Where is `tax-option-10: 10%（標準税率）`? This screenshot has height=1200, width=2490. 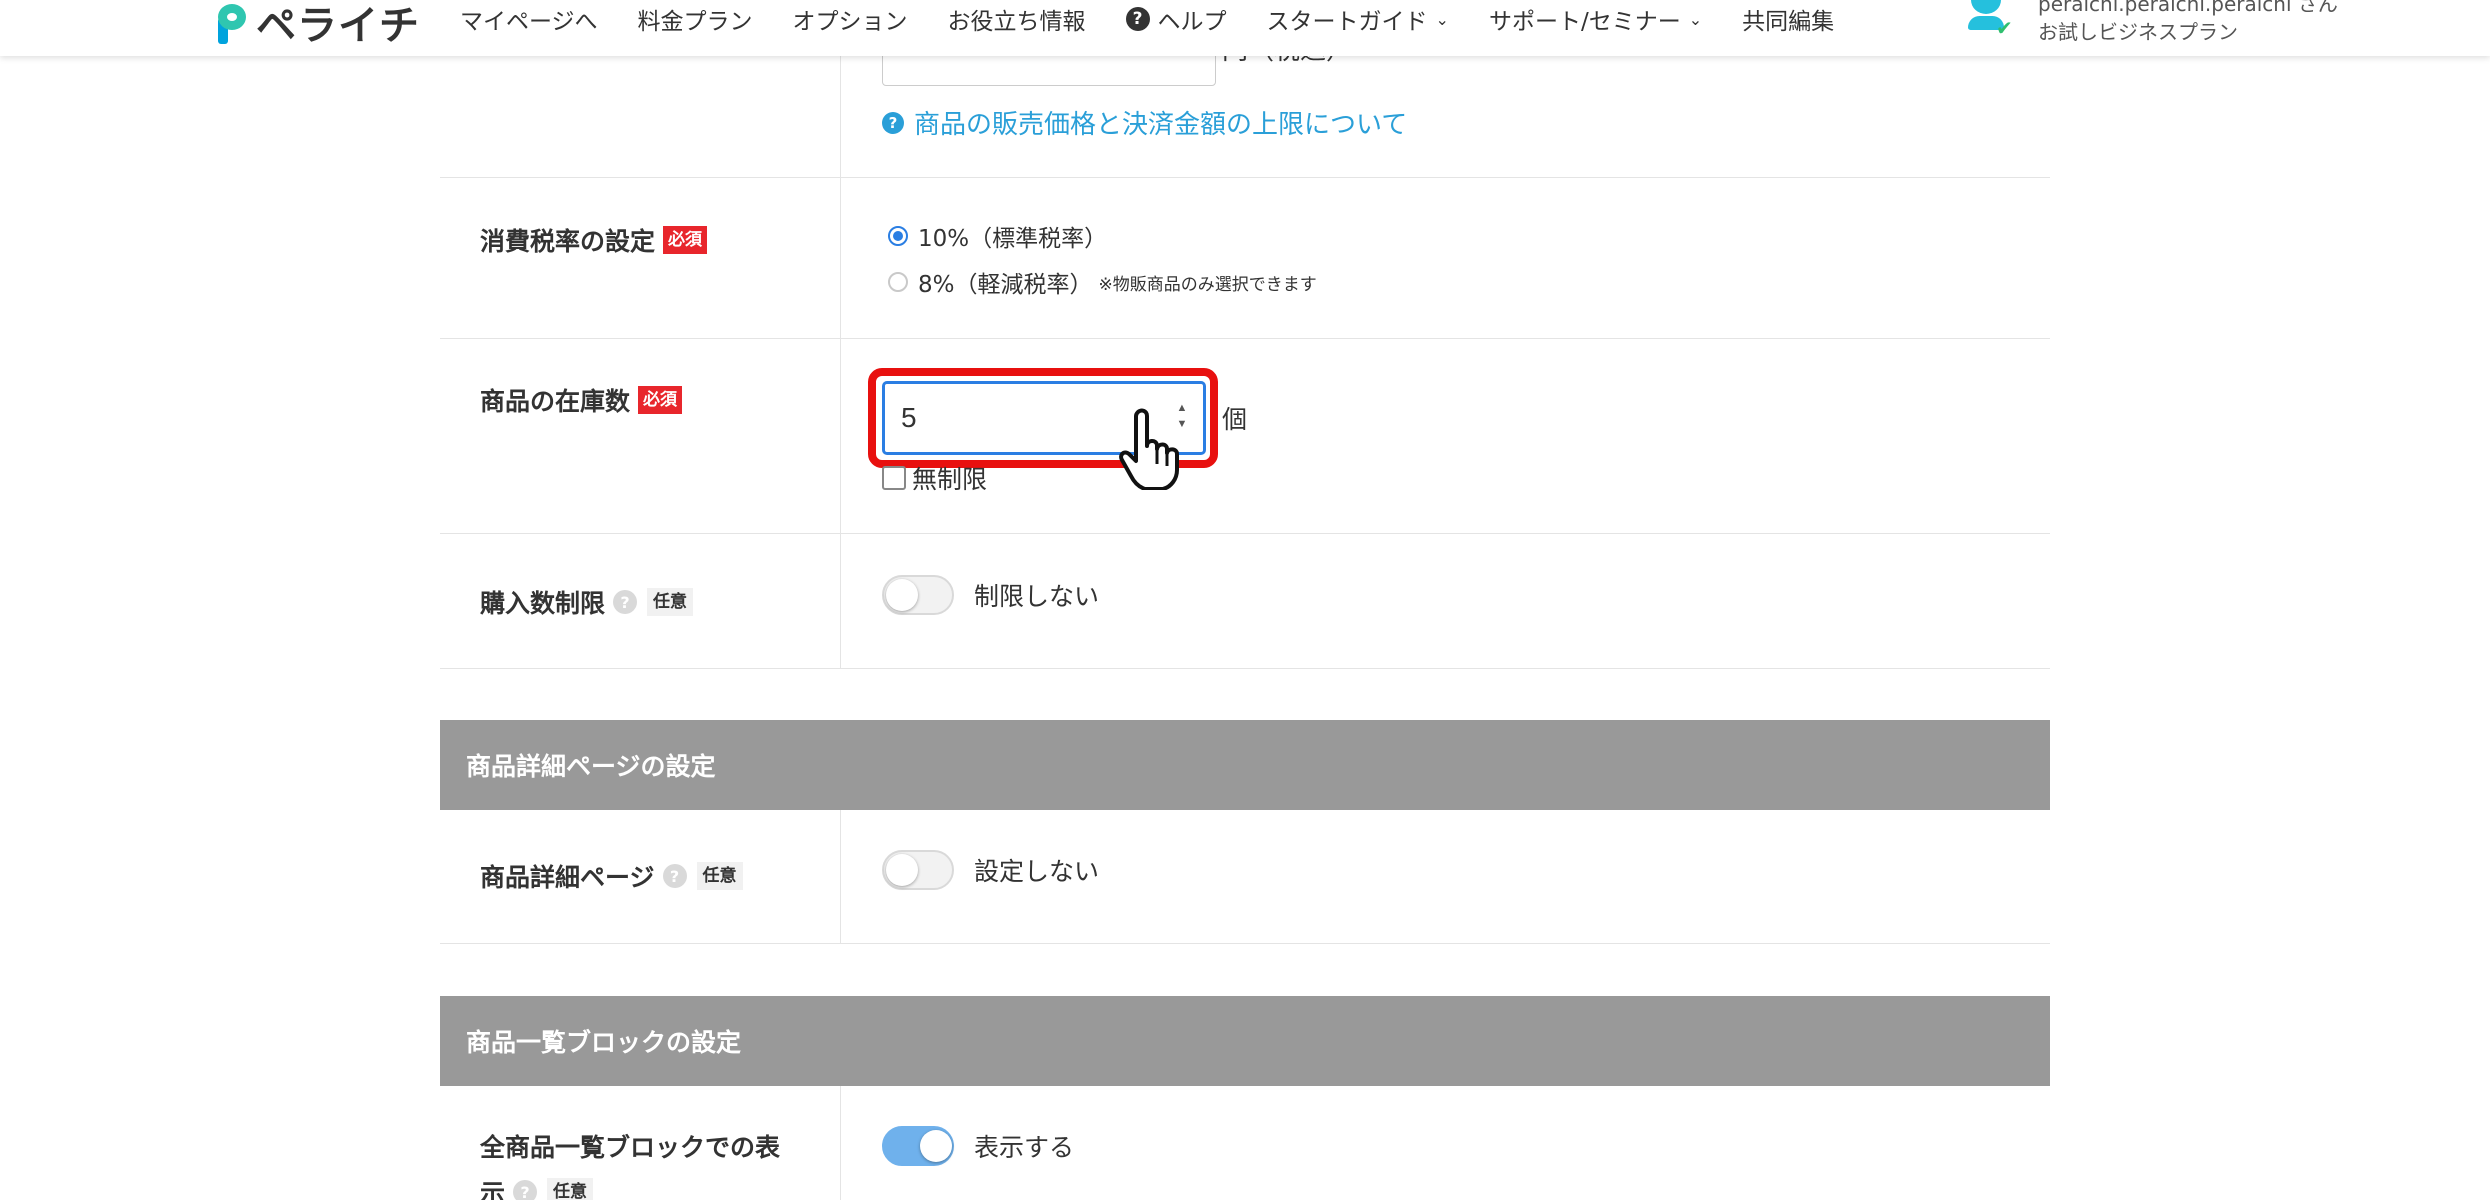
tax-option-10: 10%（標準税率） is located at coordinates (997, 236).